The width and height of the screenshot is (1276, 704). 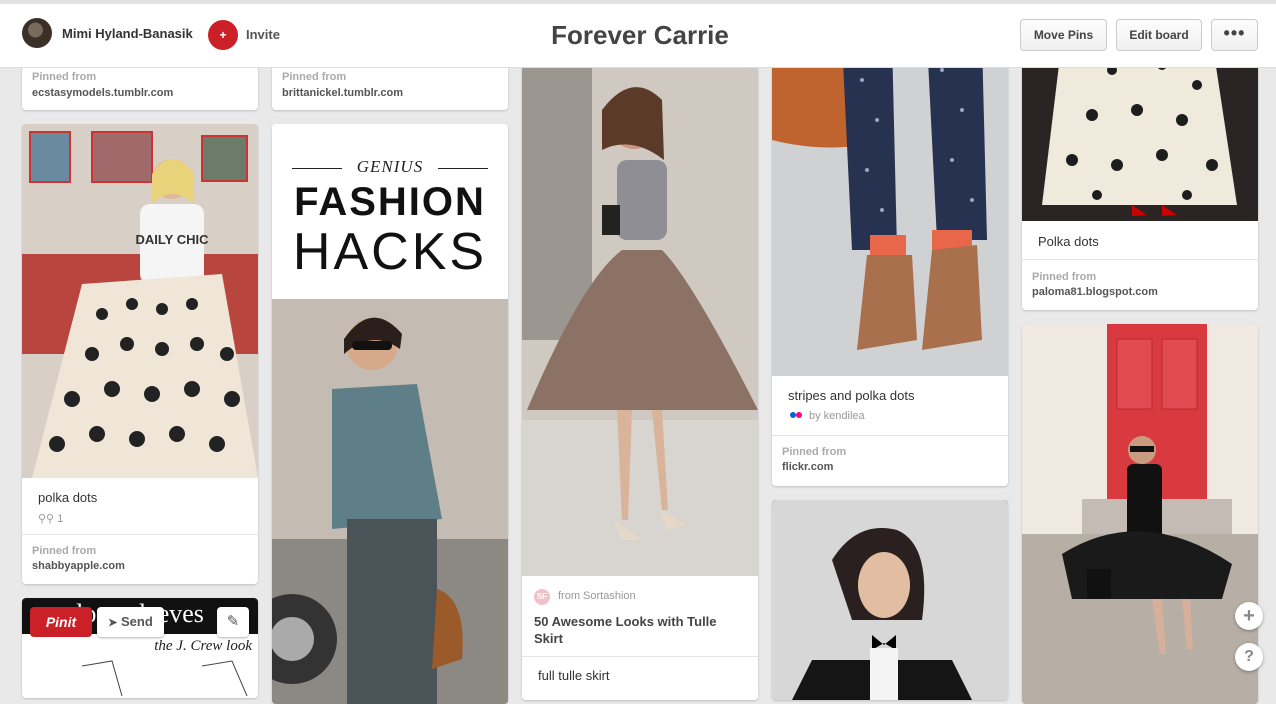 What do you see at coordinates (37, 33) in the screenshot?
I see `user-avatar` at bounding box center [37, 33].